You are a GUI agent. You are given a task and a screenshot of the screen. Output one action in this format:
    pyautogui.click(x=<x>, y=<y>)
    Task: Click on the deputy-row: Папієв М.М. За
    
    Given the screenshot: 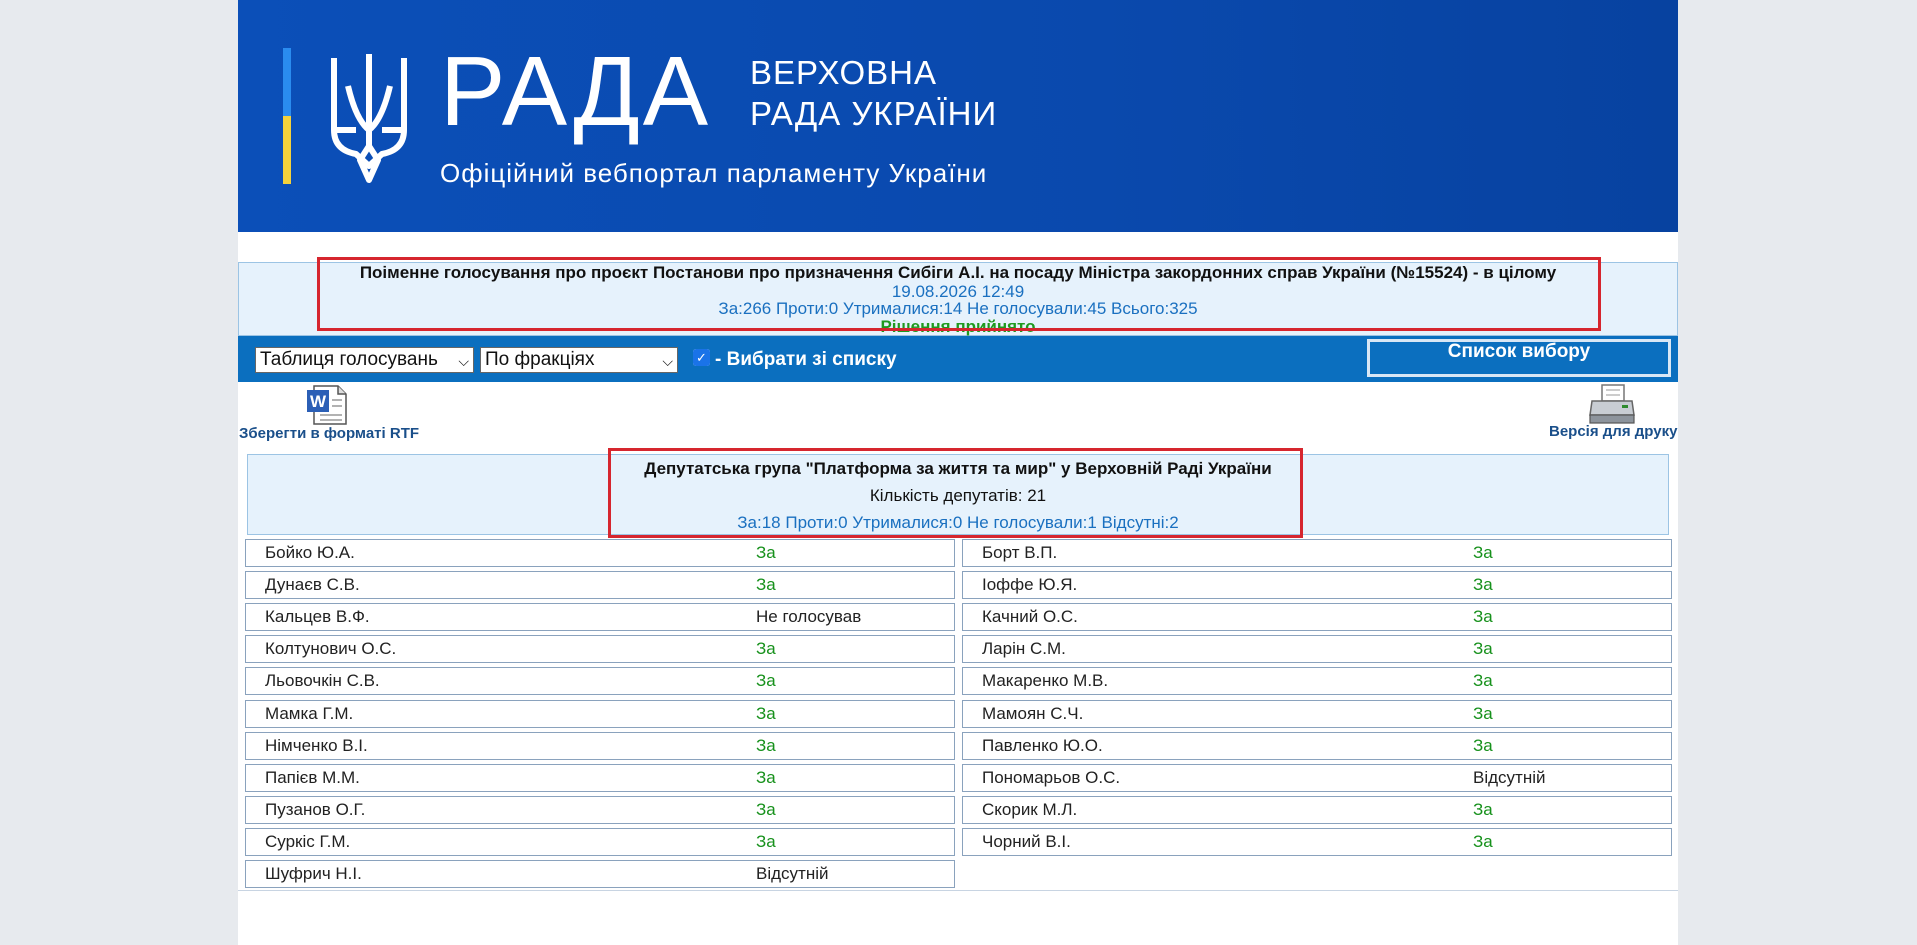 What is the action you would take?
    pyautogui.click(x=600, y=778)
    